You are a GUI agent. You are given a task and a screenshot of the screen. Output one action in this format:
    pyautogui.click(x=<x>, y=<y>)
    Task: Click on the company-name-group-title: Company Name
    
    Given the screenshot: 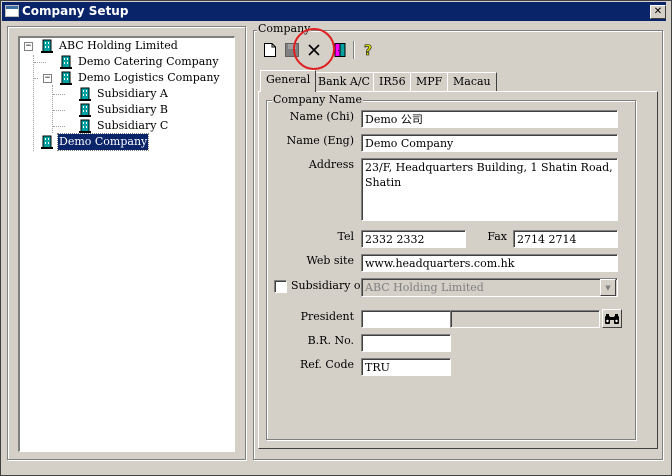 What is the action you would take?
    pyautogui.click(x=317, y=99)
    